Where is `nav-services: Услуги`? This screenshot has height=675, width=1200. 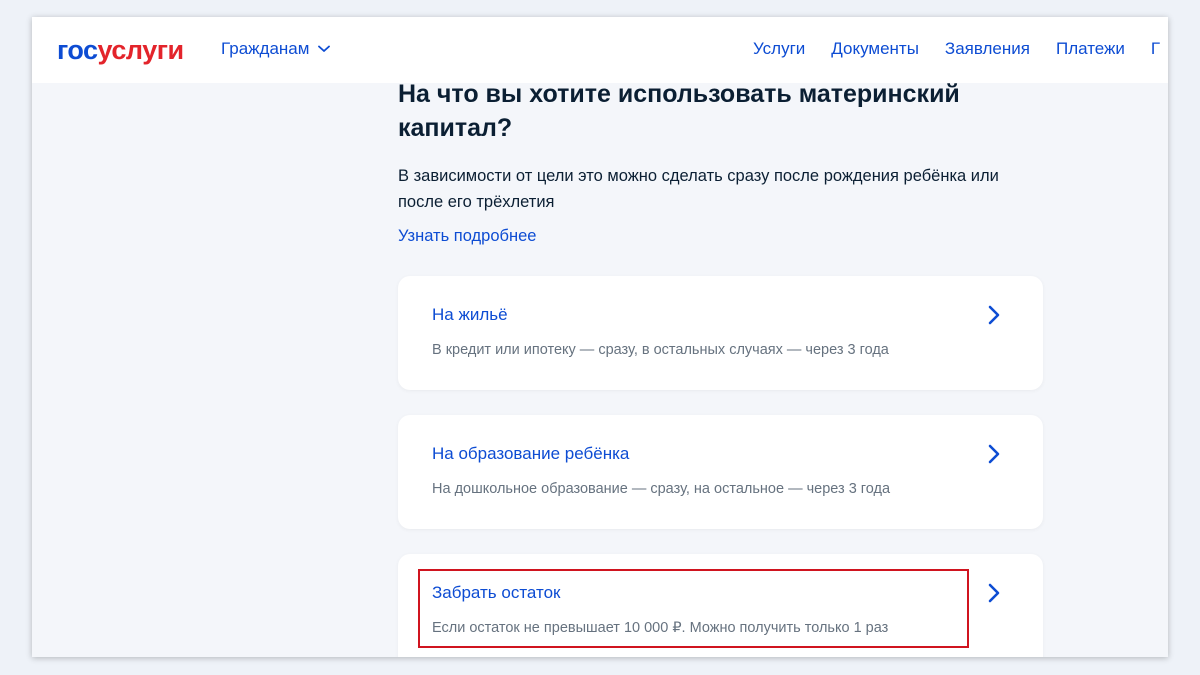
nav-services: Услуги is located at coordinates (779, 49).